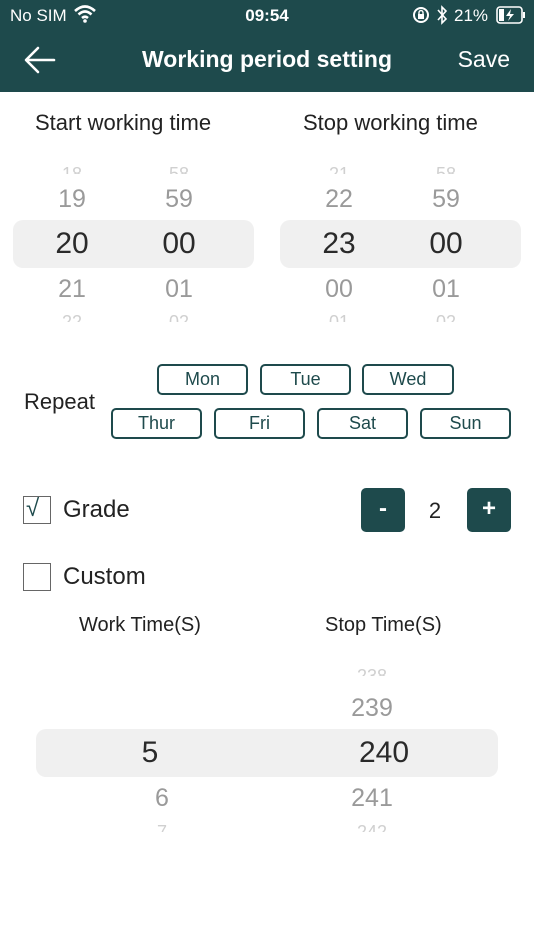 The image size is (534, 950). Describe the element at coordinates (267, 16) in the screenshot. I see `status-bar: No SIM 09:54 21%` at that location.